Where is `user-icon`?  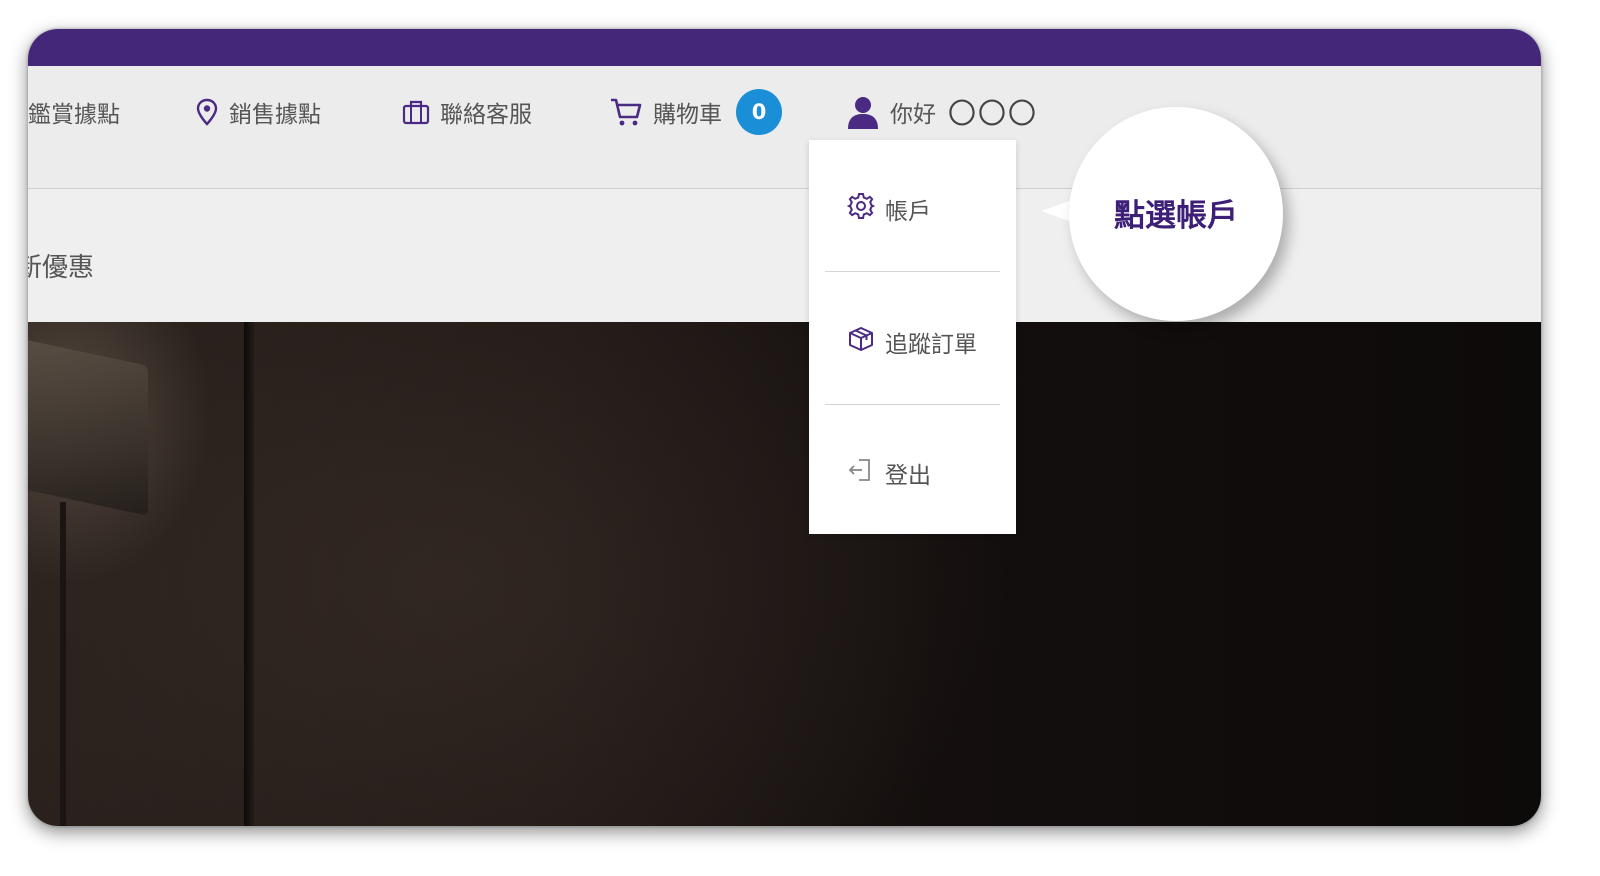 user-icon is located at coordinates (863, 112).